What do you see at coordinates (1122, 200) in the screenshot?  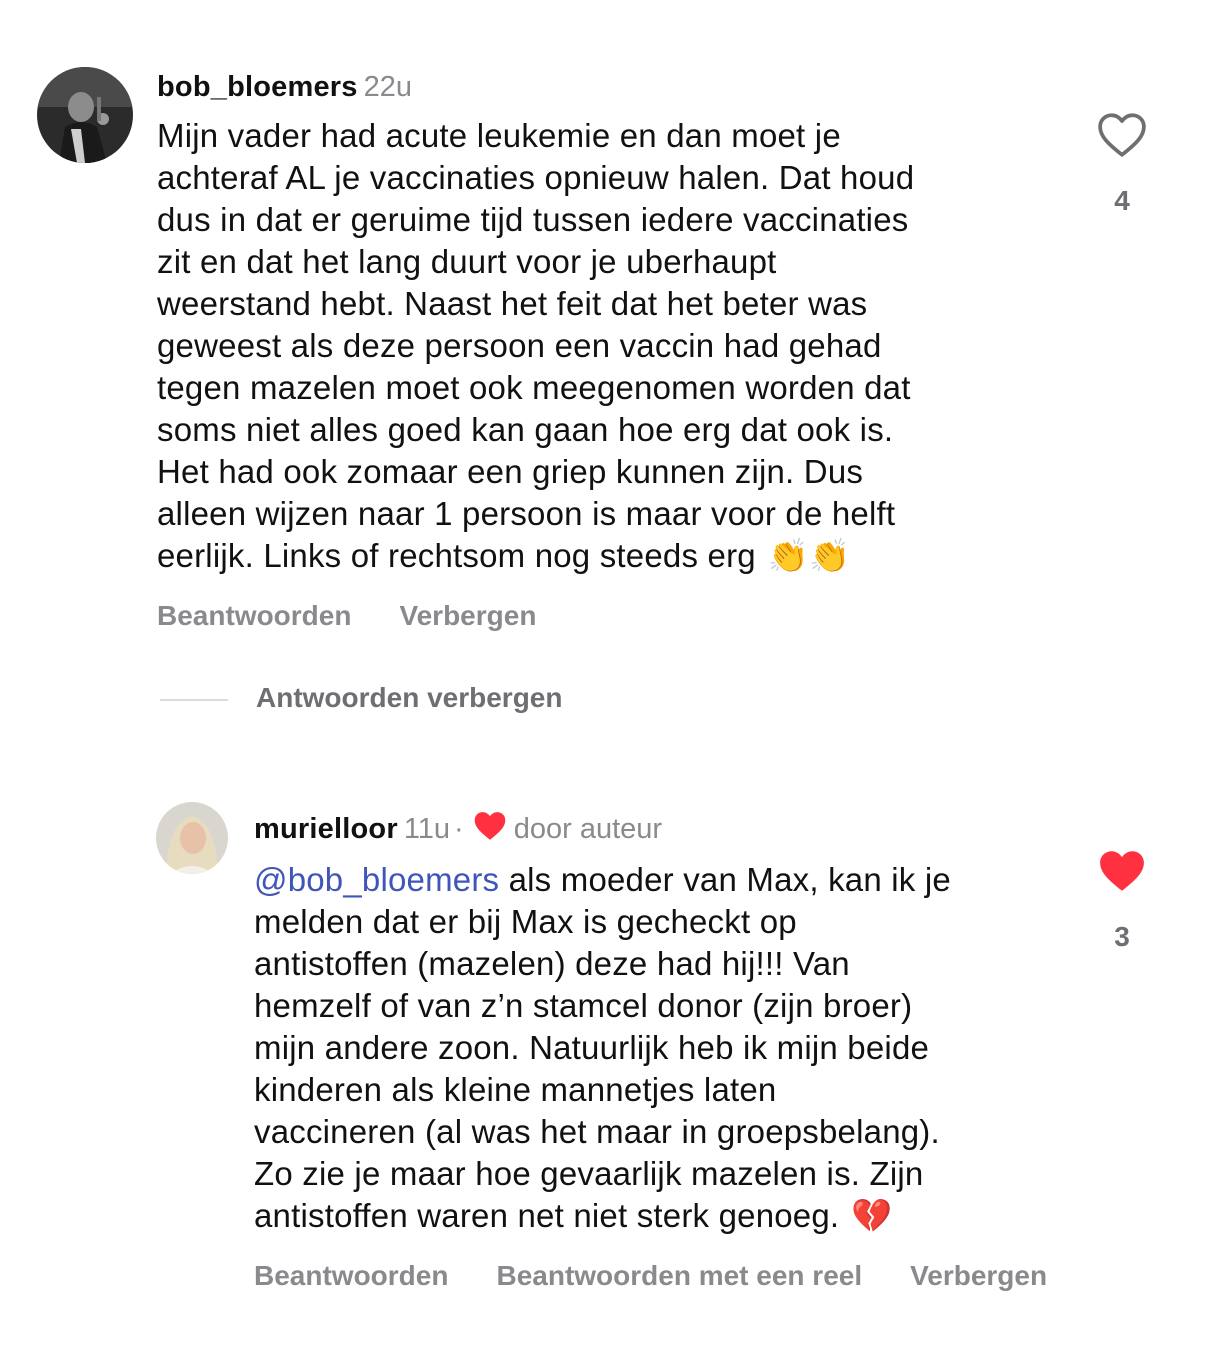 I see `like-count: 4` at bounding box center [1122, 200].